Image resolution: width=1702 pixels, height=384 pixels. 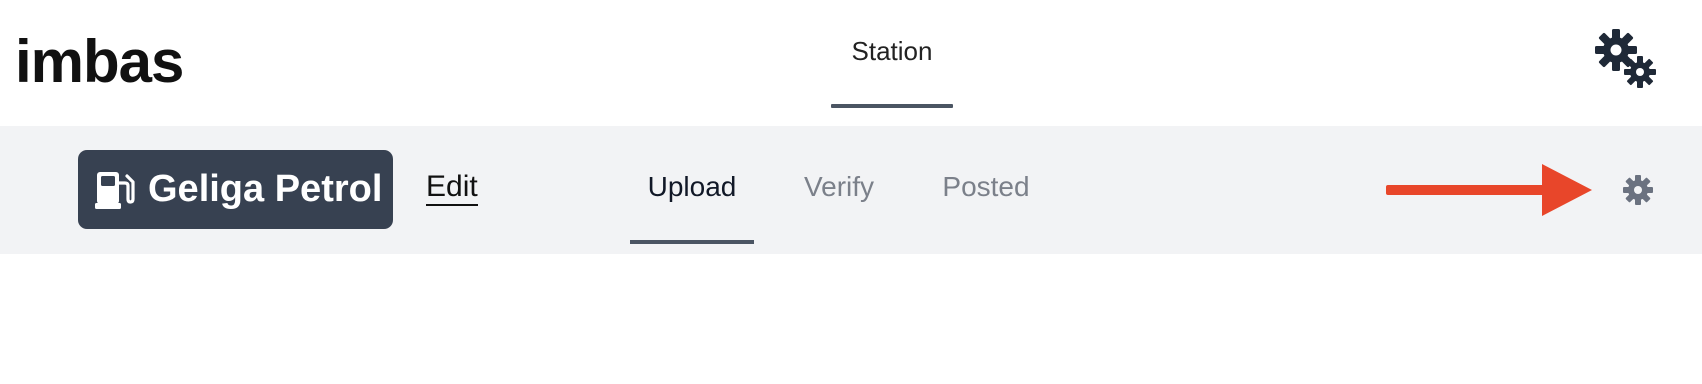 I want to click on tab-upload: Upload, so click(x=692, y=185).